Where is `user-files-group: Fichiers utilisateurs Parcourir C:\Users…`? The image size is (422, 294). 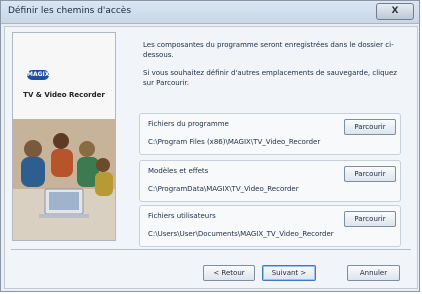
user-files-group: Fichiers utilisateurs Parcourir C:\Users… is located at coordinates (270, 226).